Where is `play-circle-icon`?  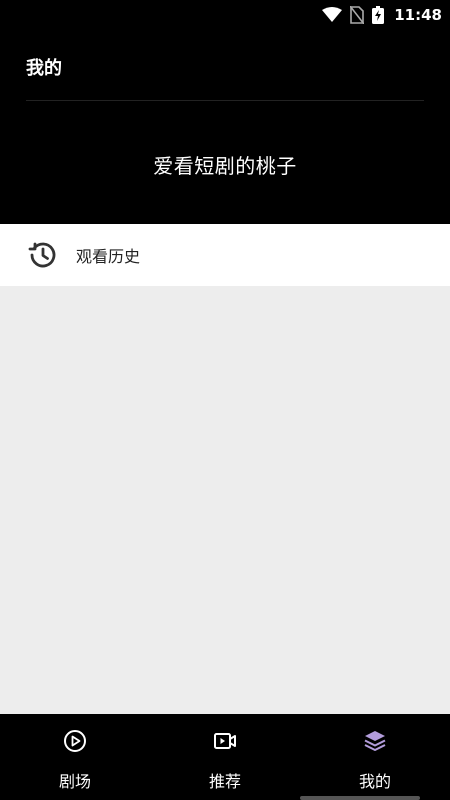 play-circle-icon is located at coordinates (75, 741).